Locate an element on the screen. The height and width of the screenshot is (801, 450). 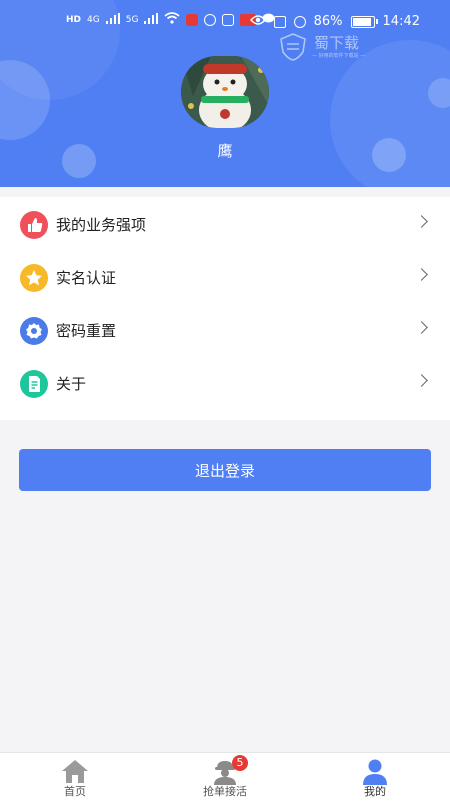
alarm-icon is located at coordinates (299, 21).